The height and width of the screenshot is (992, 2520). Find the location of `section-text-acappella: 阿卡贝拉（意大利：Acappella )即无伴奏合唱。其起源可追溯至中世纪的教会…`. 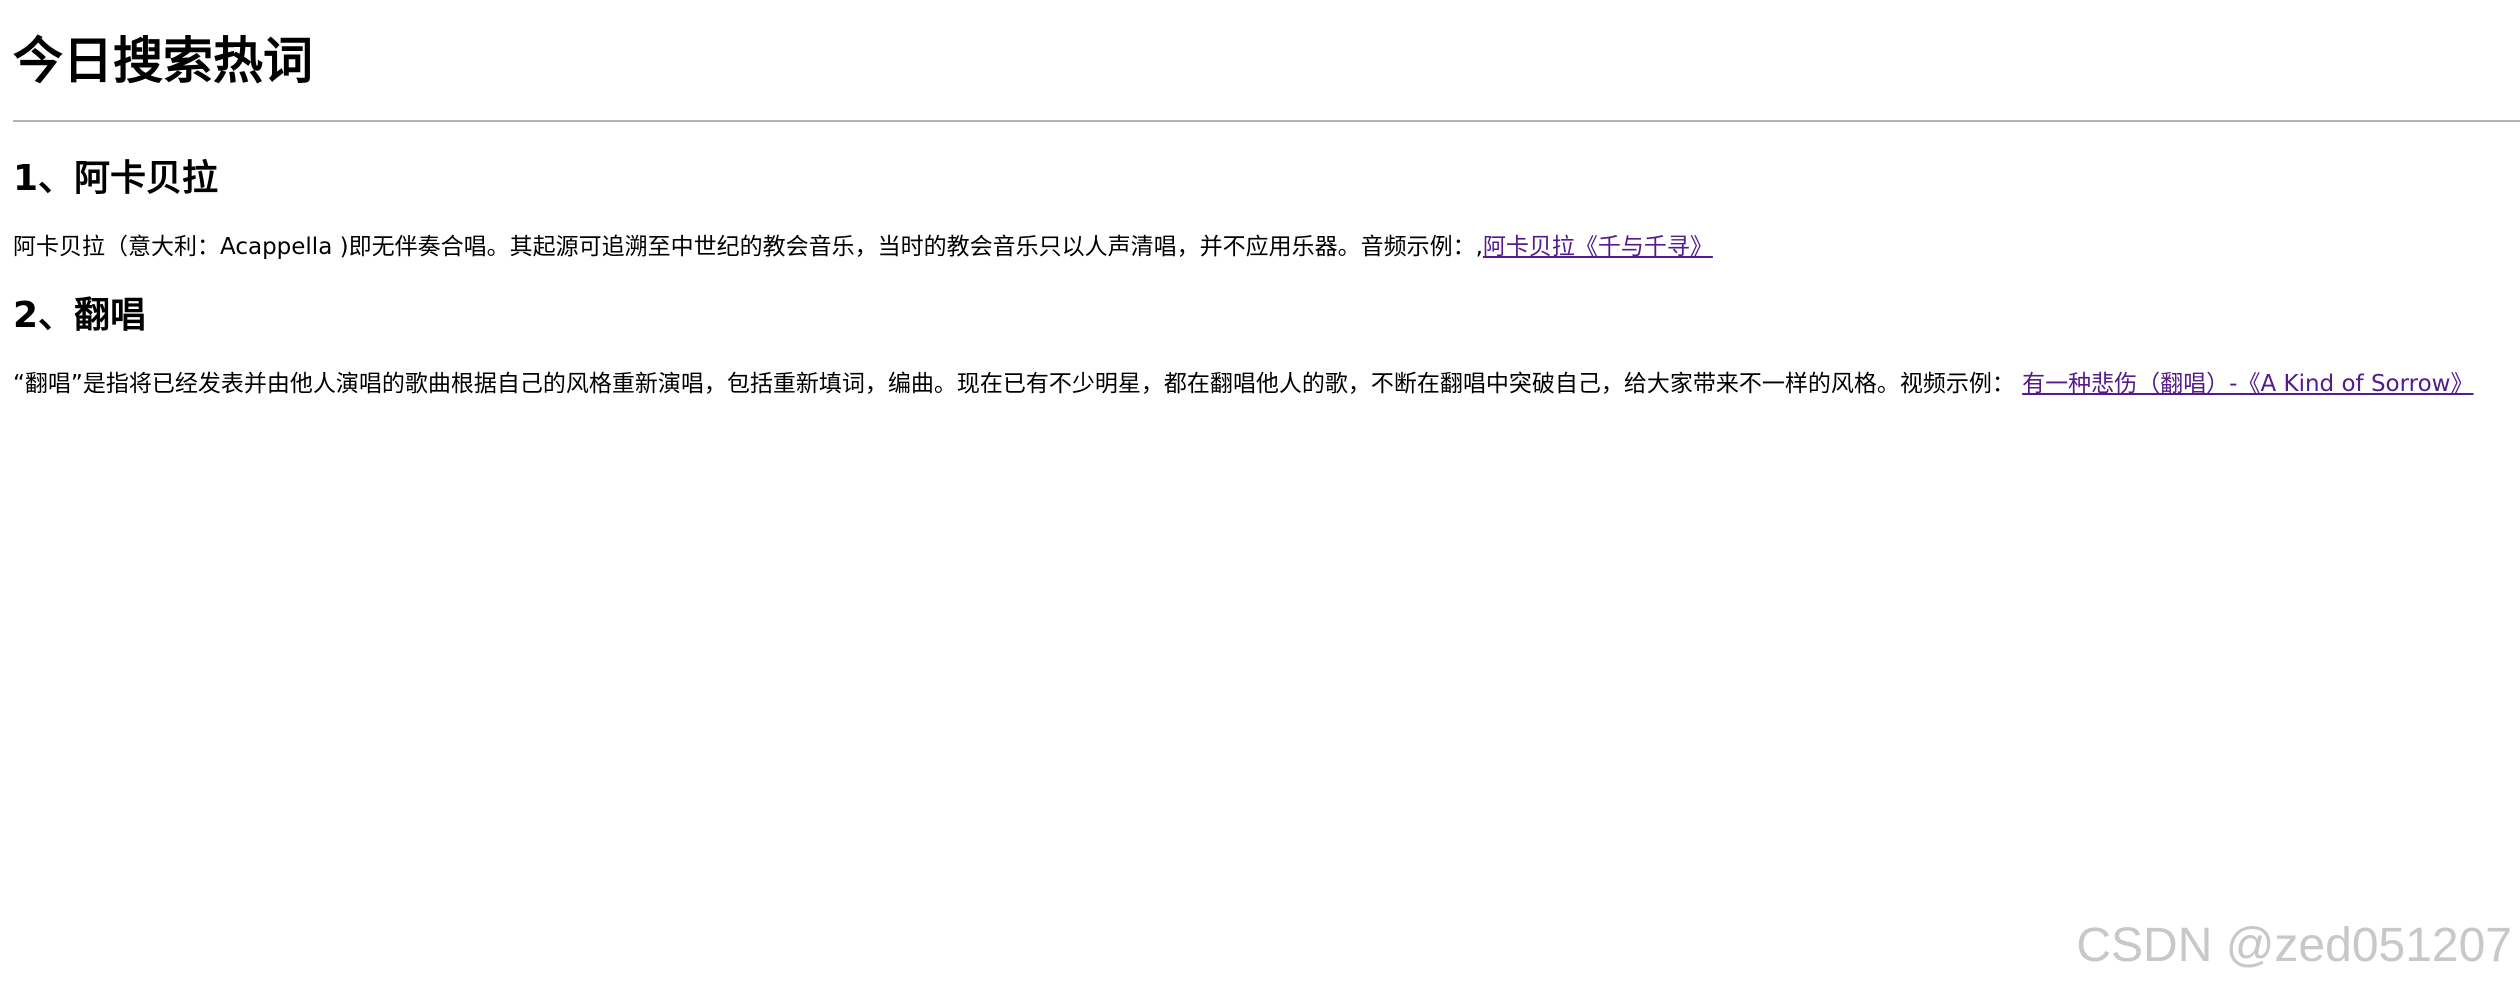

section-text-acappella: 阿卡贝拉（意大利：Acappella )即无伴奏合唱。其起源可追溯至中世纪的教会… is located at coordinates (748, 247).